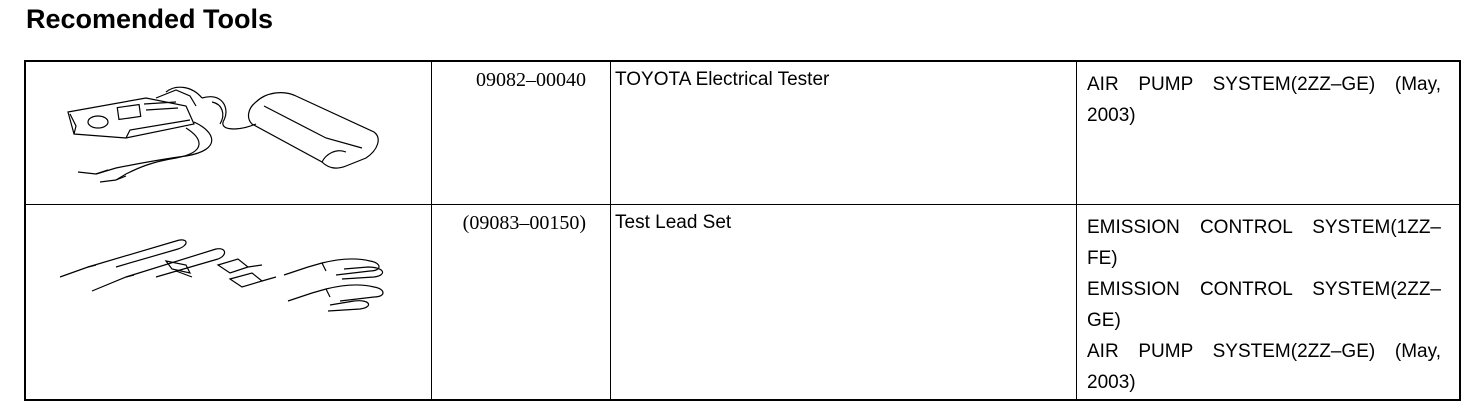  I want to click on part-number: 09082–00040, so click(531, 80).